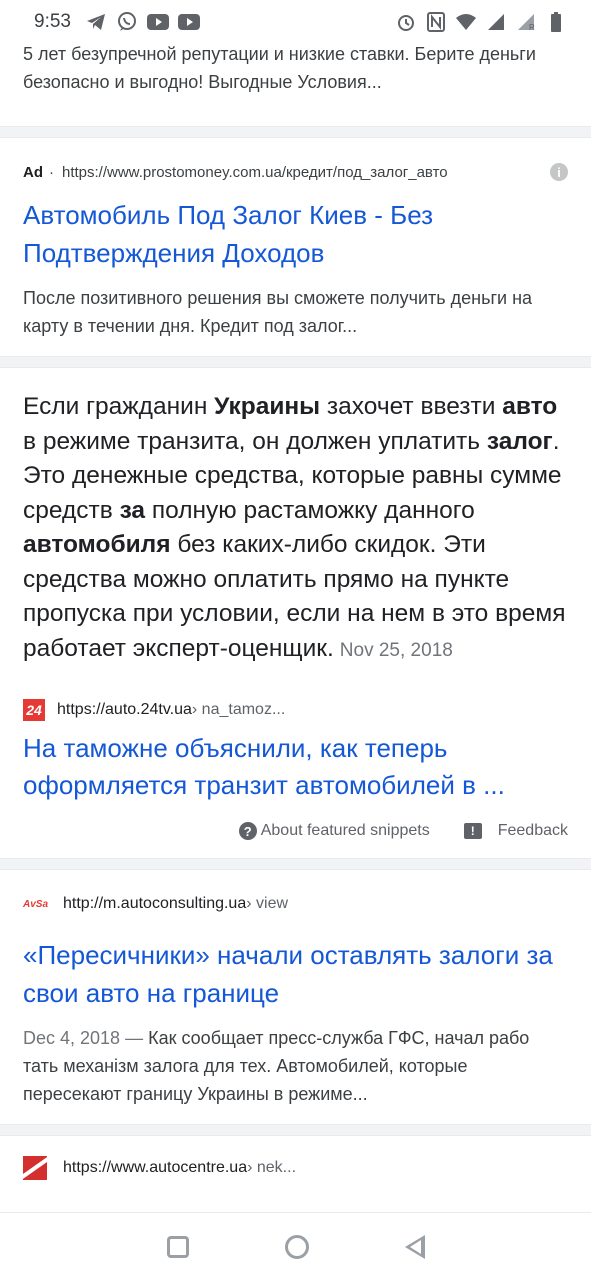  What do you see at coordinates (481, 22) in the screenshot?
I see `system-icons: R` at bounding box center [481, 22].